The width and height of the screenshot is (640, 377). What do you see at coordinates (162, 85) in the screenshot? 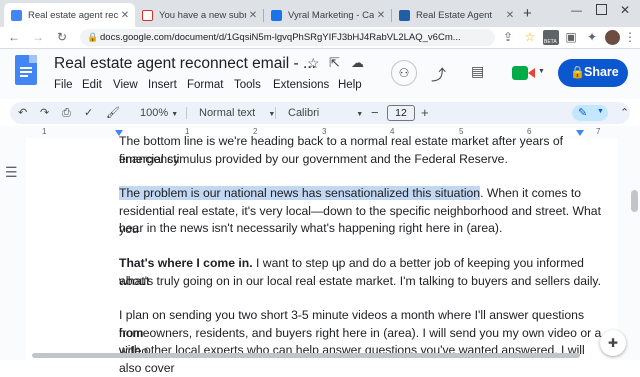
I see `menu-insert: Insert` at bounding box center [162, 85].